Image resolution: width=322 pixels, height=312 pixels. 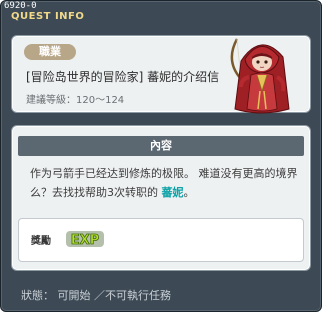 What do you see at coordinates (161, 146) in the screenshot?
I see `content-header: 內容` at bounding box center [161, 146].